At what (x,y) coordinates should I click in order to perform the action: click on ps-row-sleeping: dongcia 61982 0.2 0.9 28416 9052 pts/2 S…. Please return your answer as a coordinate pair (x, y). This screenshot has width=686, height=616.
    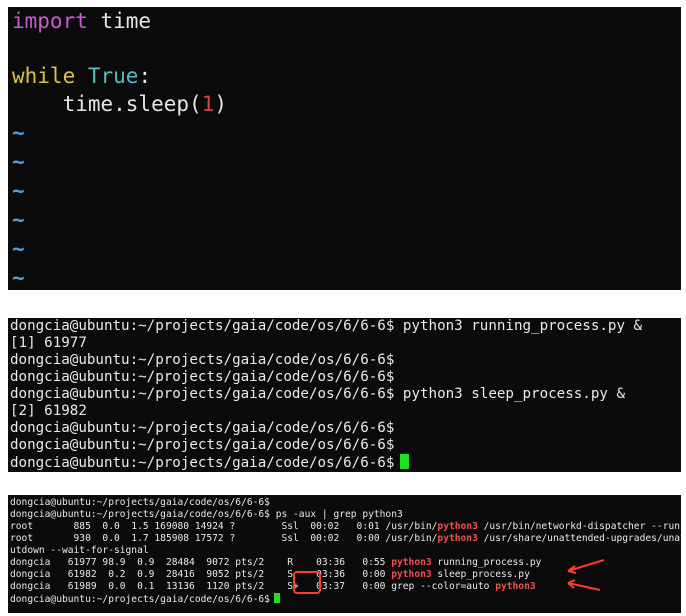
    Looking at the image, I should click on (270, 575).